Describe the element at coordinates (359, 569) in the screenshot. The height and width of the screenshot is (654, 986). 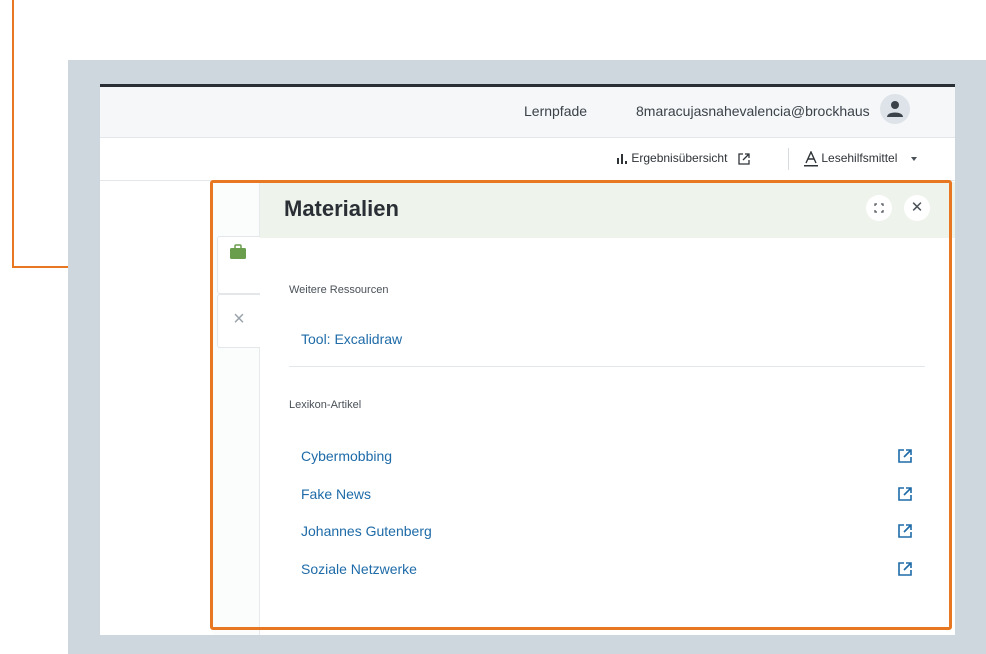
I see `lexicon-link-soziale-netzwerke: Soziale Netzwerke` at that location.